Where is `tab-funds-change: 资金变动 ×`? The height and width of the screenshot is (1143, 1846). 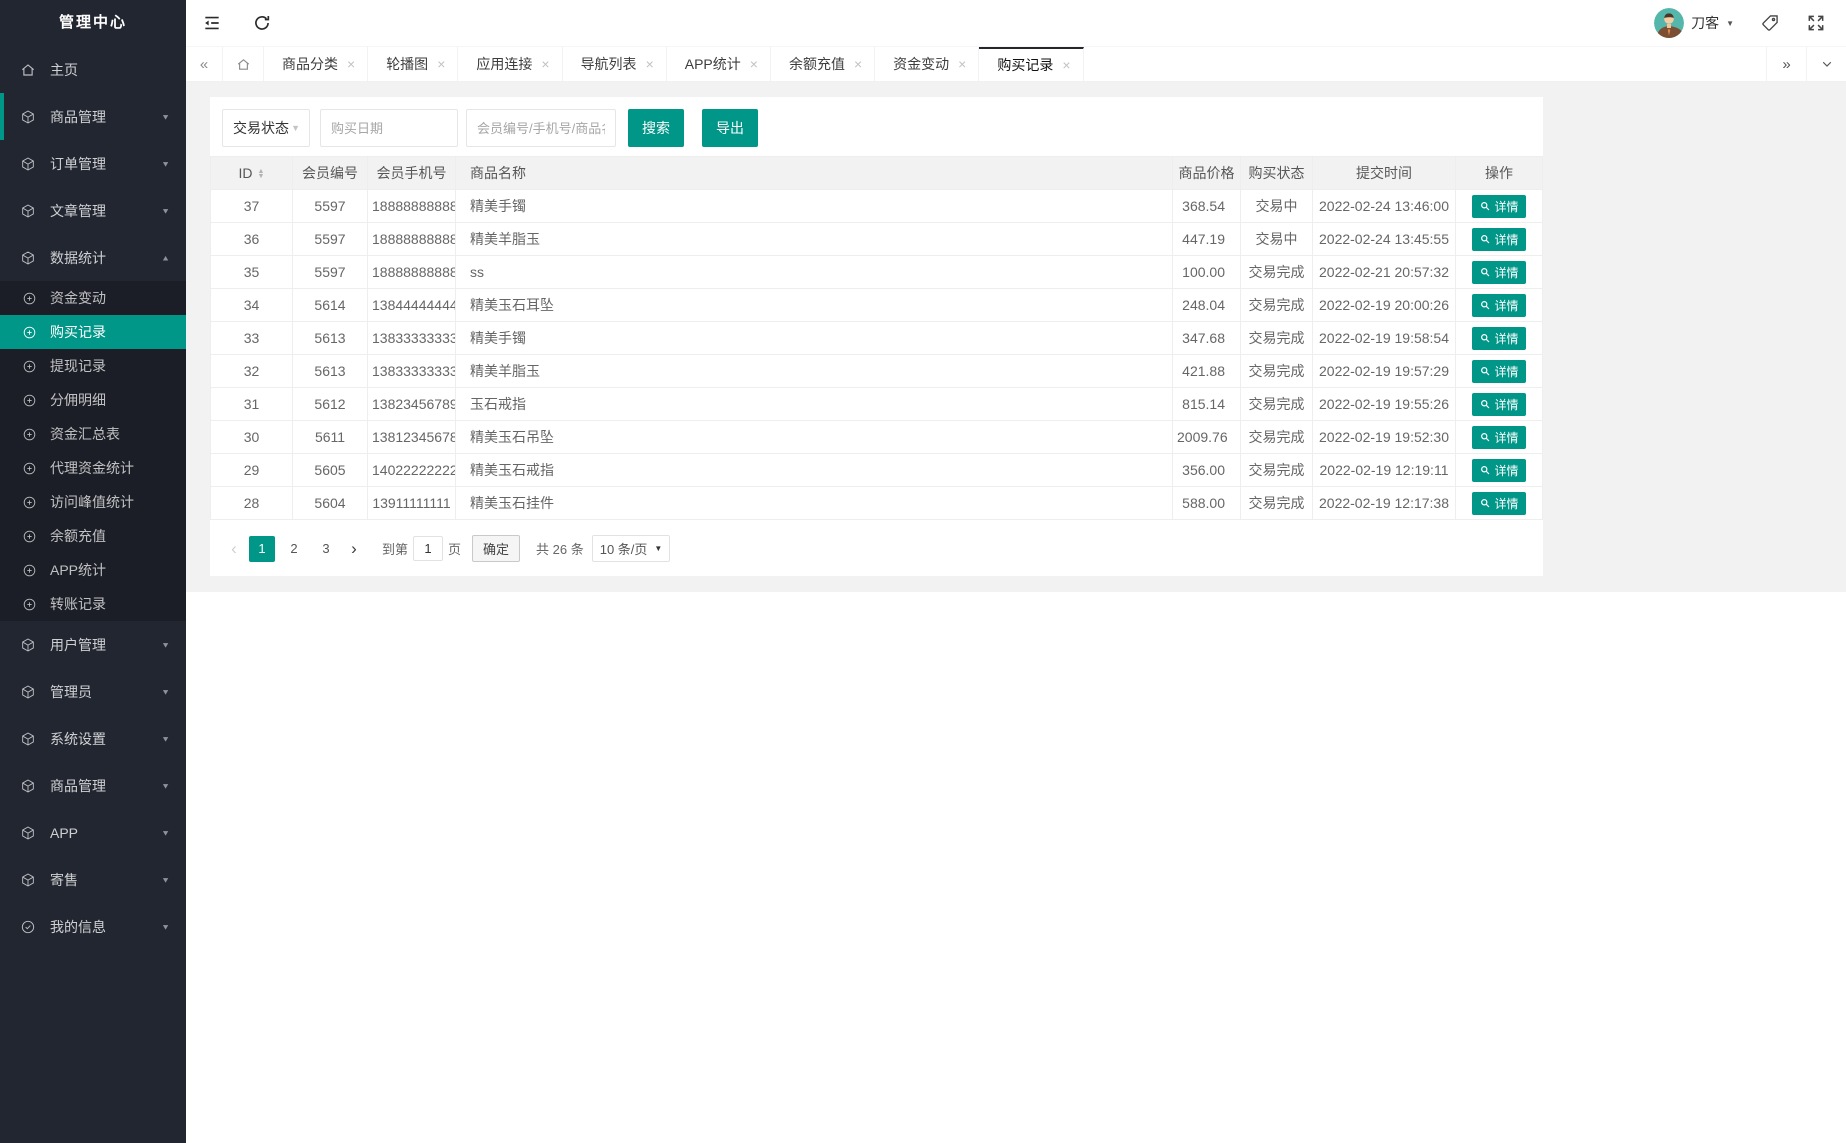
tab-funds-change: 资金变动 × is located at coordinates (927, 64).